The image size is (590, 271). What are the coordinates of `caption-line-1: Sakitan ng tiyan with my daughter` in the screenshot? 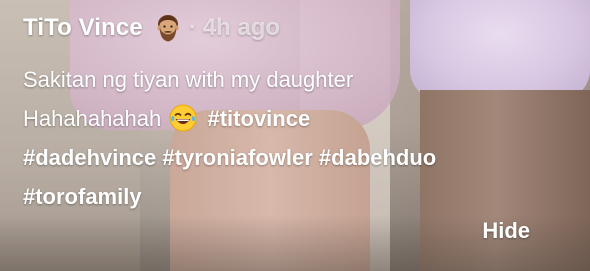 It's located at (293, 79).